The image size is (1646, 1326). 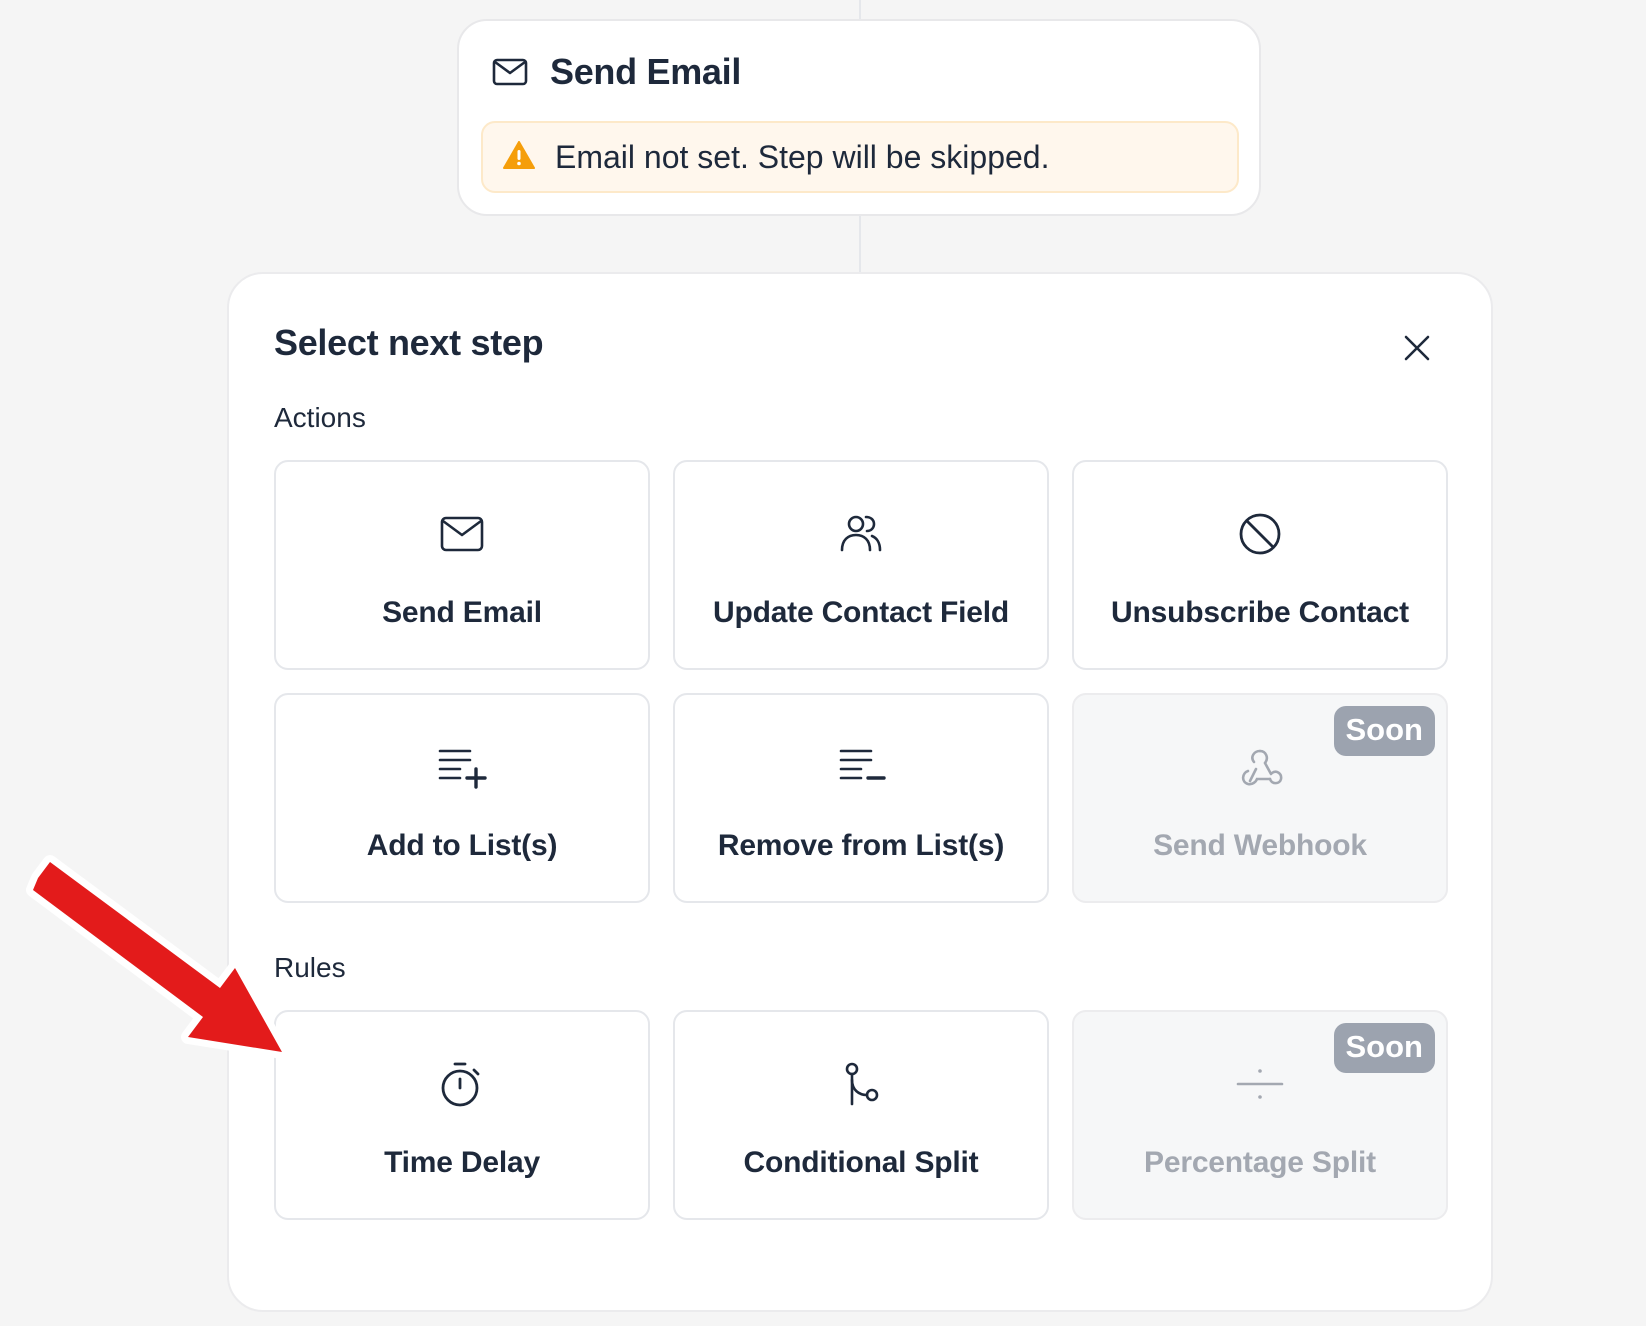 I want to click on card-label: Update Contact Field, so click(x=860, y=612).